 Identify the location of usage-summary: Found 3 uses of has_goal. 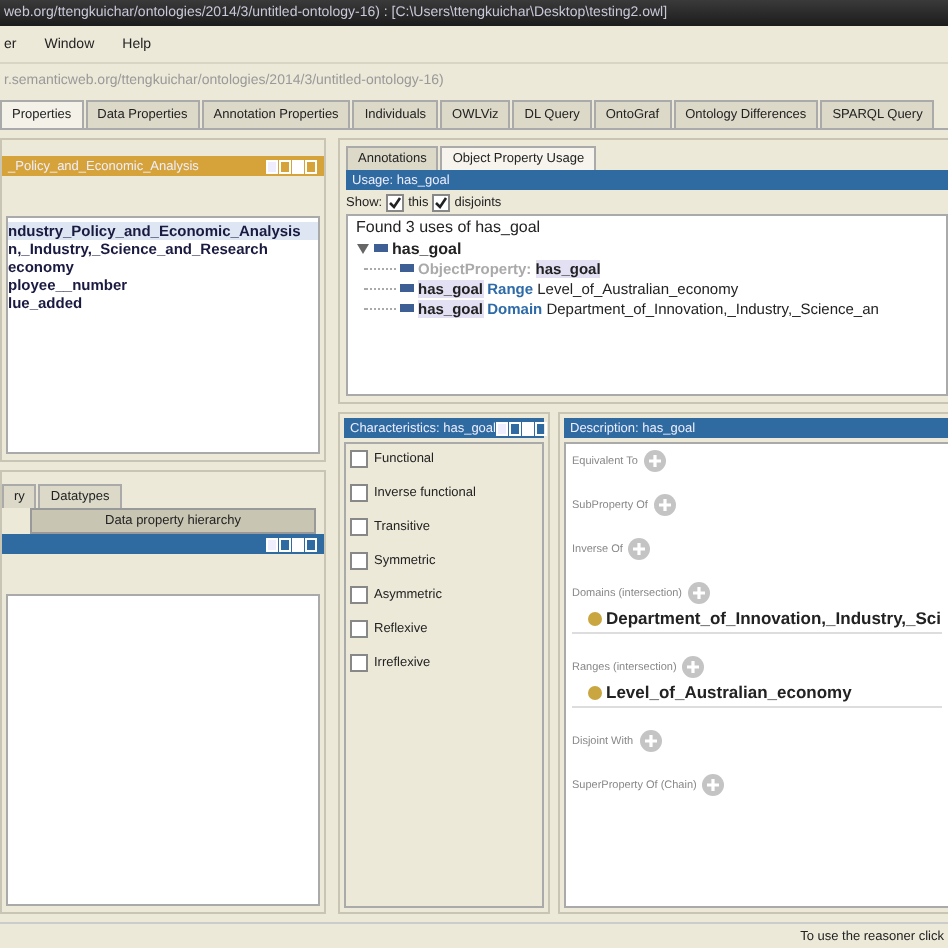
(449, 228).